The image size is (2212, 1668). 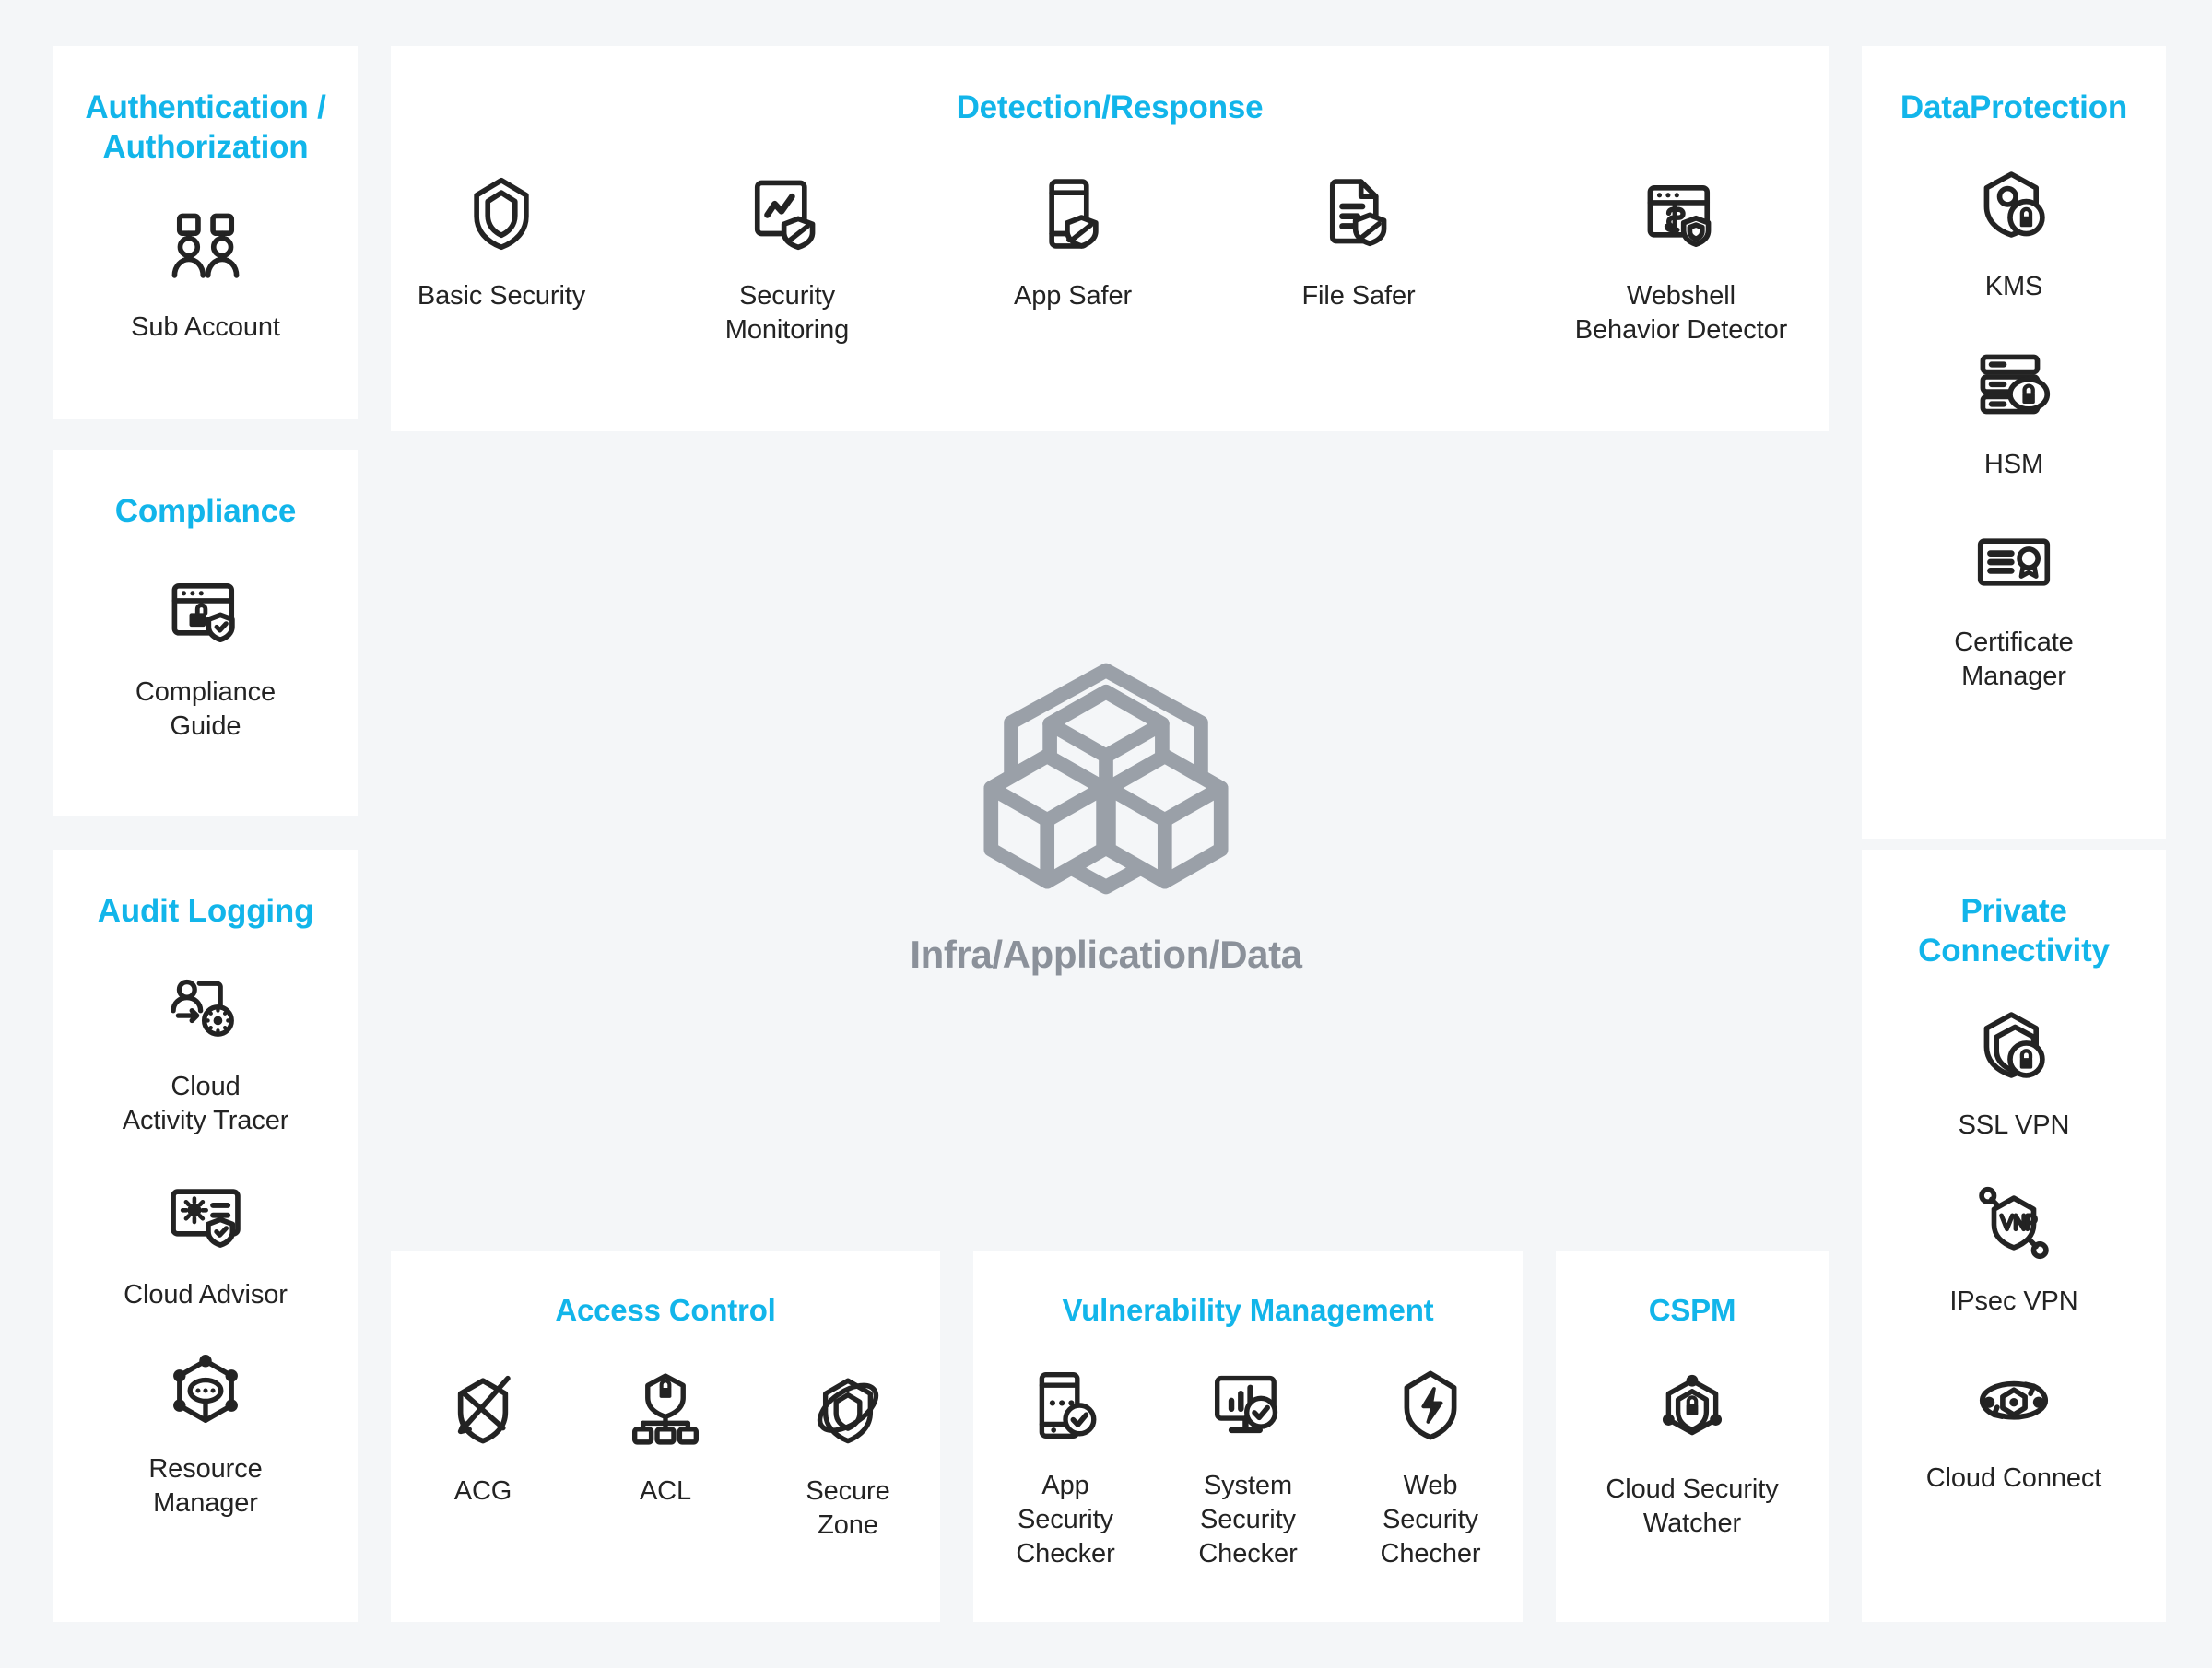 What do you see at coordinates (205, 107) in the screenshot?
I see `card-title-line1: Authentication /` at bounding box center [205, 107].